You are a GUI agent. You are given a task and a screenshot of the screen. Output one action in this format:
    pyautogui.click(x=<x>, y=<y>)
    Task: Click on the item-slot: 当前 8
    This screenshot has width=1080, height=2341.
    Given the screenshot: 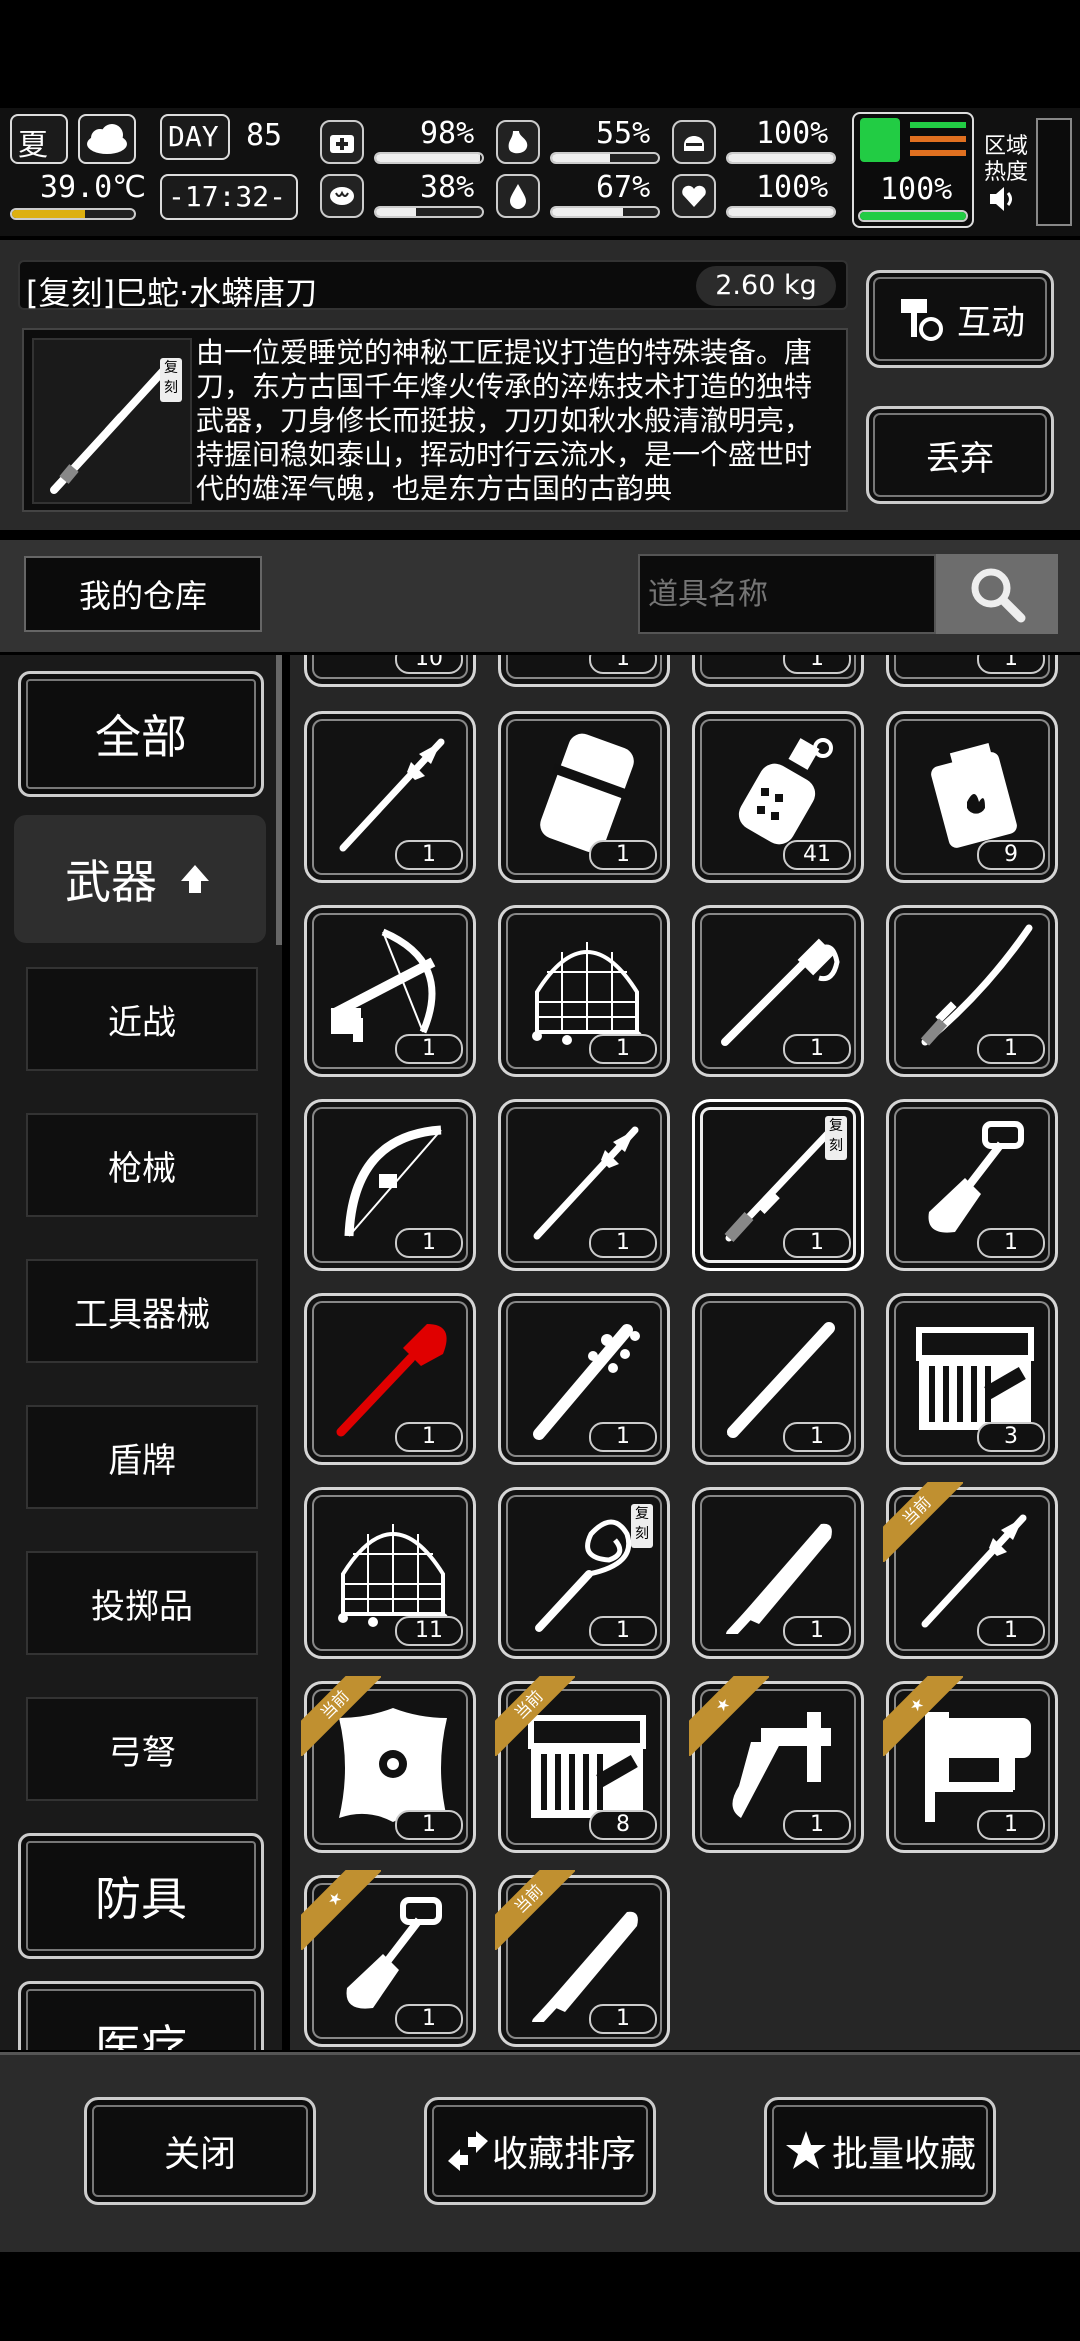 What is the action you would take?
    pyautogui.click(x=582, y=1764)
    